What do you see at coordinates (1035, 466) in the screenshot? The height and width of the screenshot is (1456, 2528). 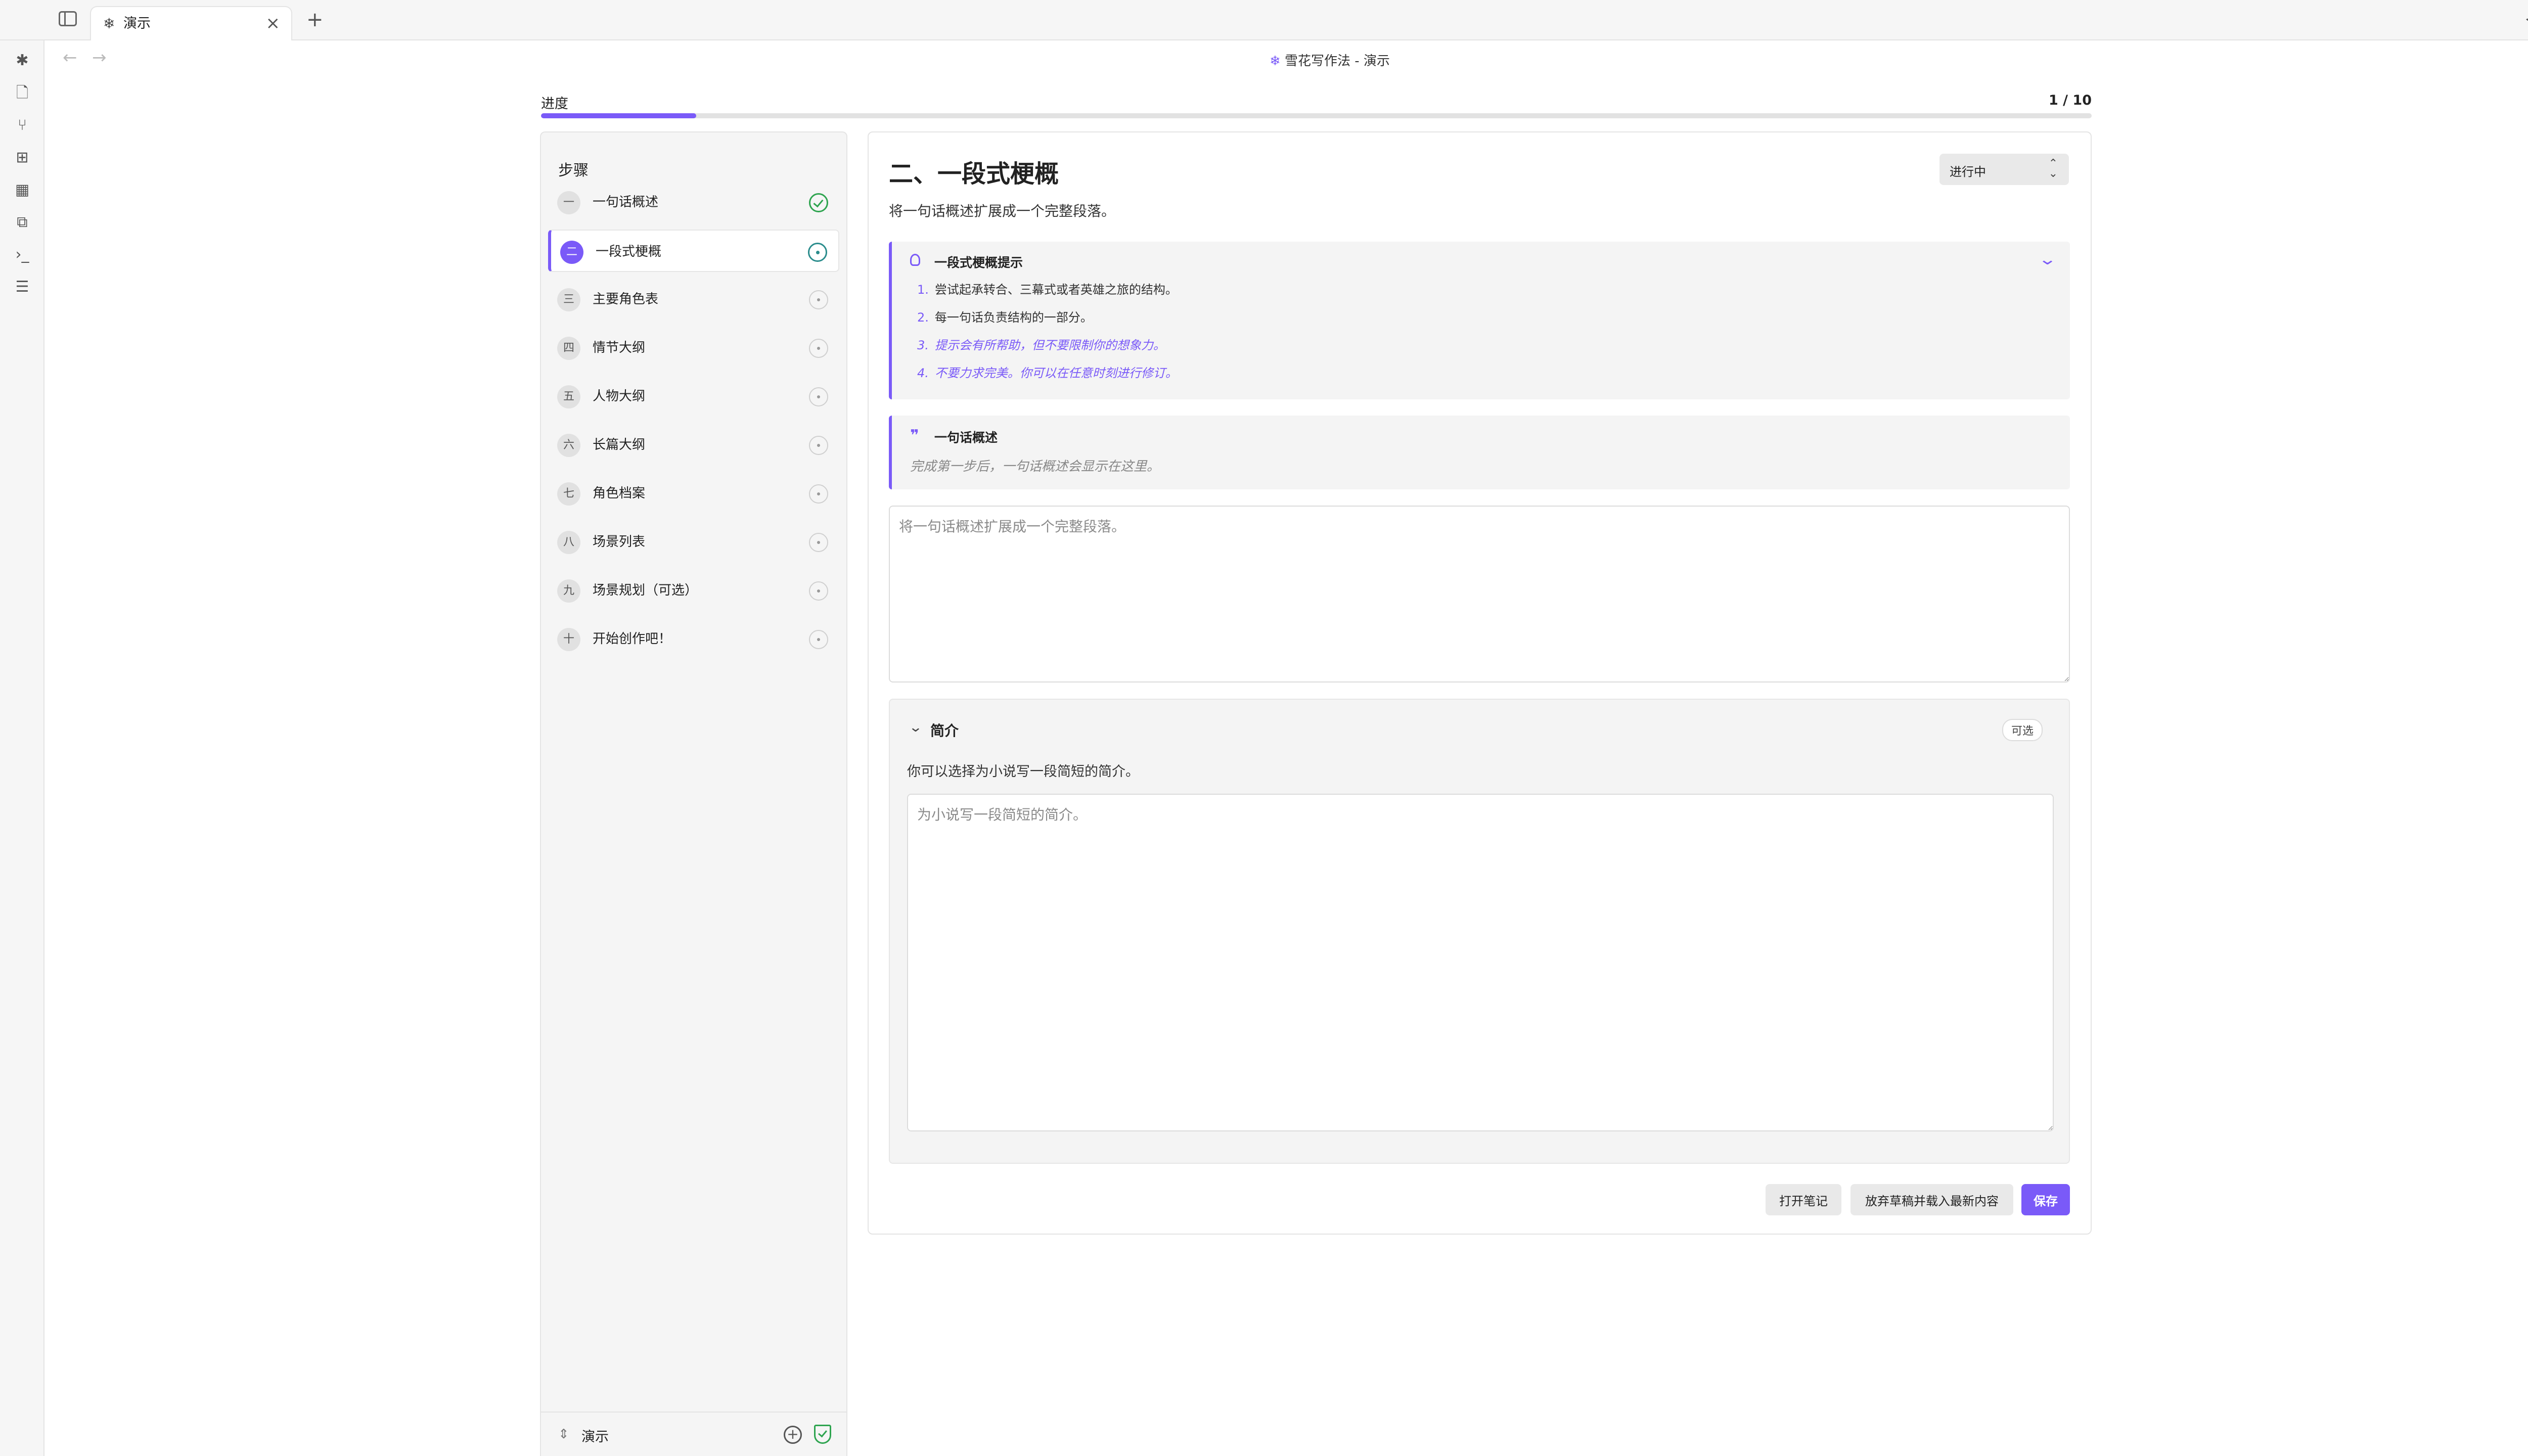 I see `reference-body: 完成第一步后，一句话概述会显示在这里。` at bounding box center [1035, 466].